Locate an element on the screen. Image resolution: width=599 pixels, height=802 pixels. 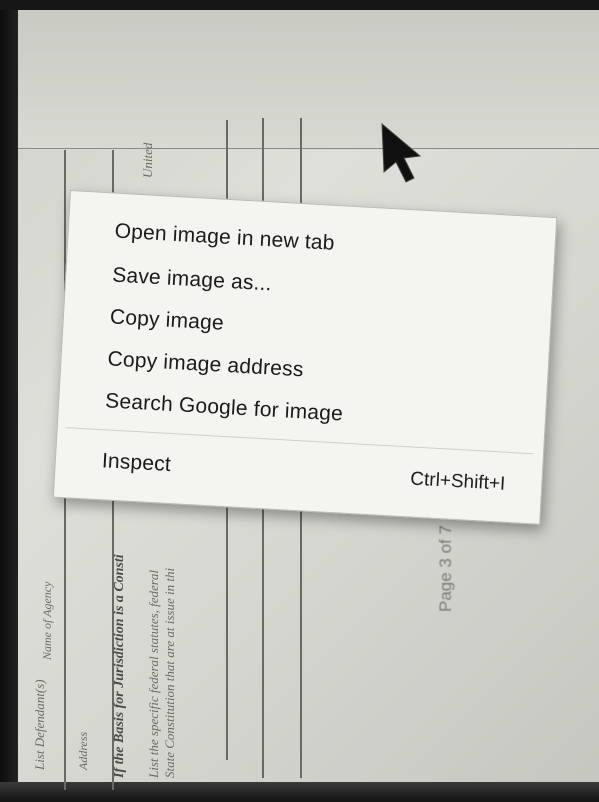
menu-item-copy-image-address: Copy image address is located at coordinates (205, 364).